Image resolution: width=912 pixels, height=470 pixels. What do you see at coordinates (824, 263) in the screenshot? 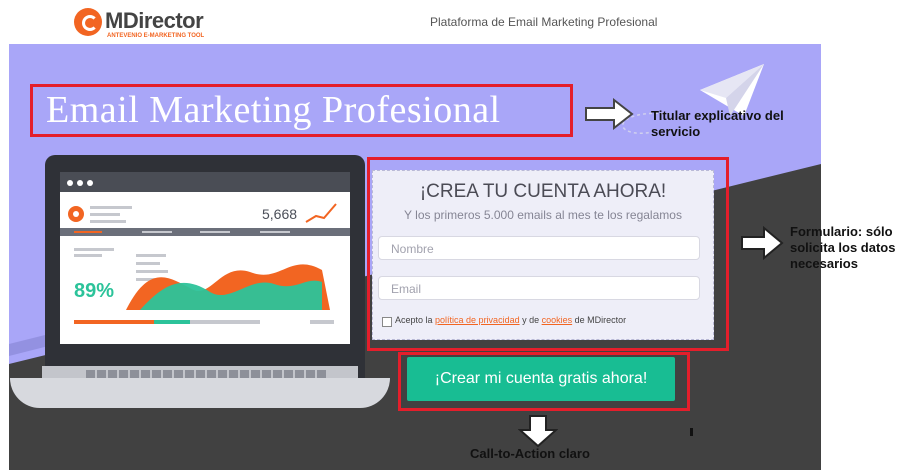
I see `form-annotation-line: necesarios` at bounding box center [824, 263].